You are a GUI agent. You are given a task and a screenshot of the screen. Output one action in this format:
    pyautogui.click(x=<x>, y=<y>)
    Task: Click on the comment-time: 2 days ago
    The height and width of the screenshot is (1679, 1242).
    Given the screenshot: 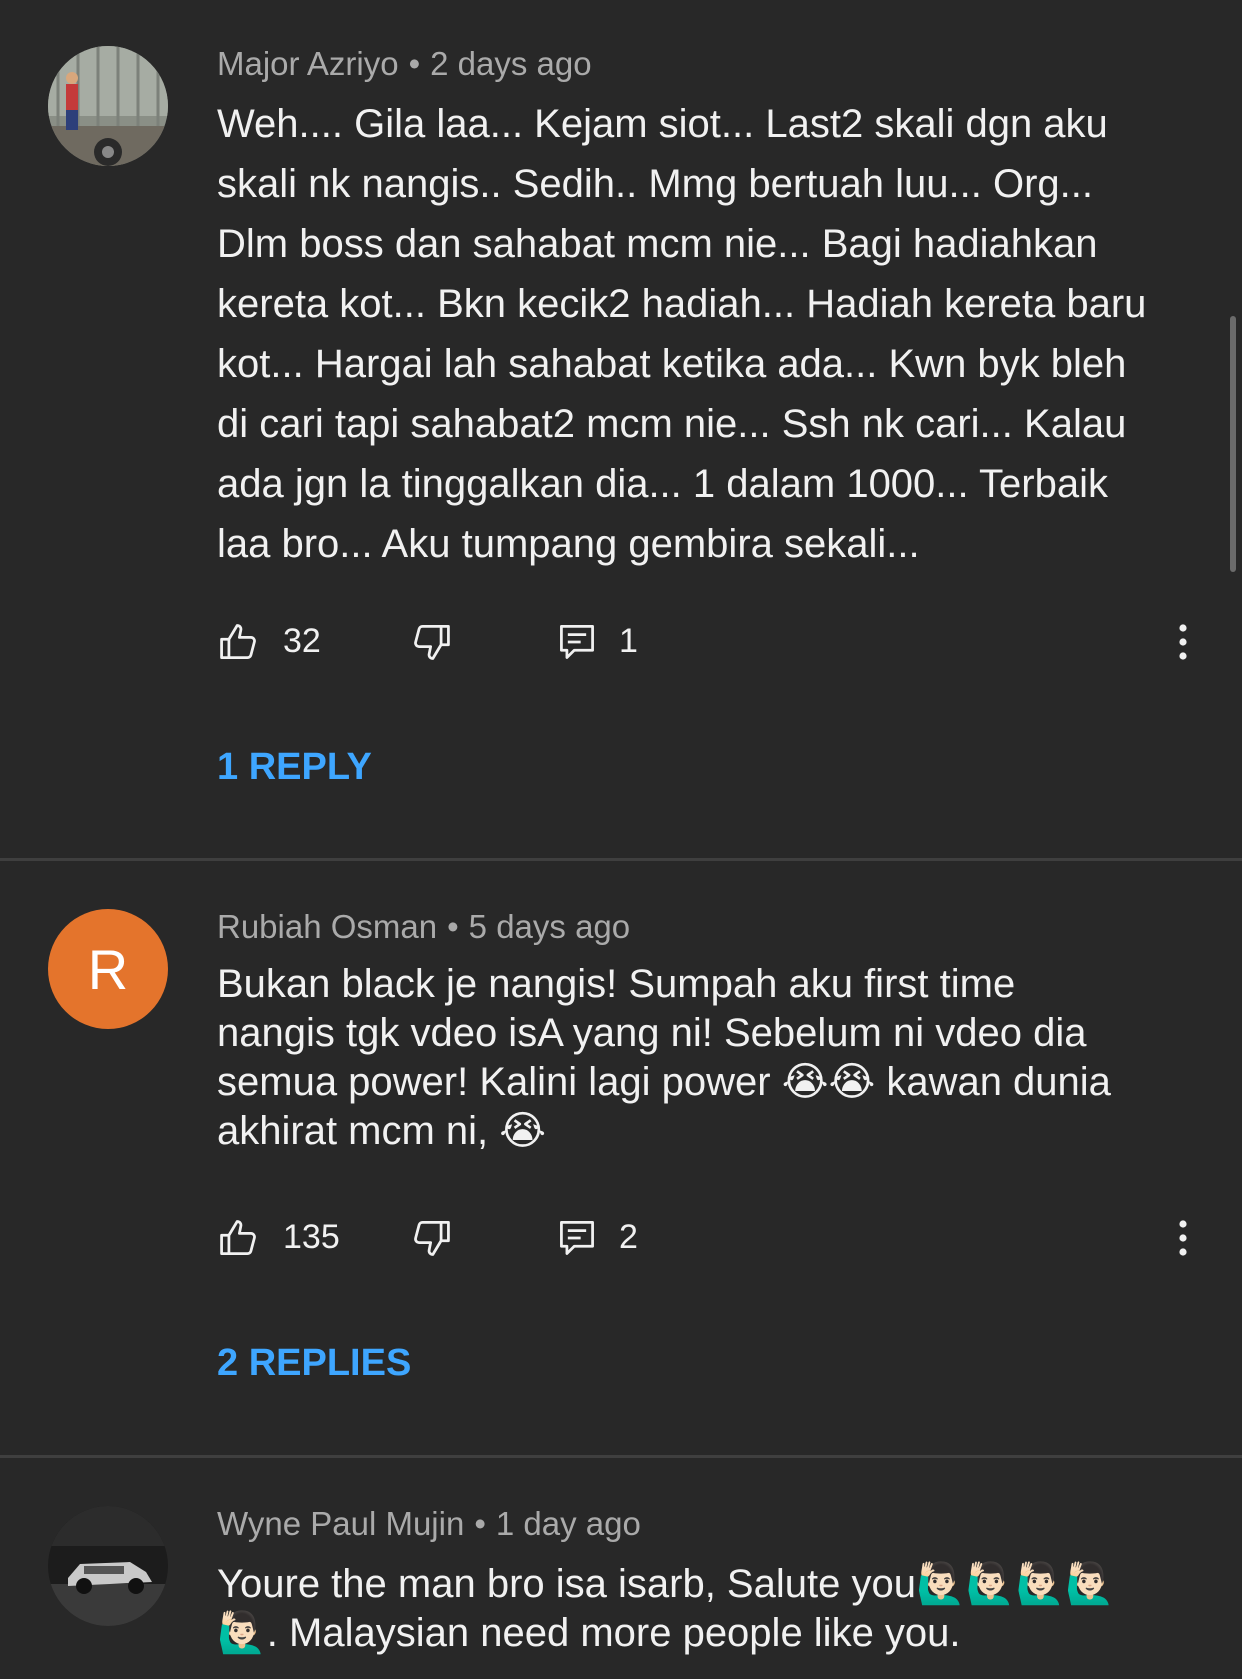 What is the action you would take?
    pyautogui.click(x=511, y=63)
    